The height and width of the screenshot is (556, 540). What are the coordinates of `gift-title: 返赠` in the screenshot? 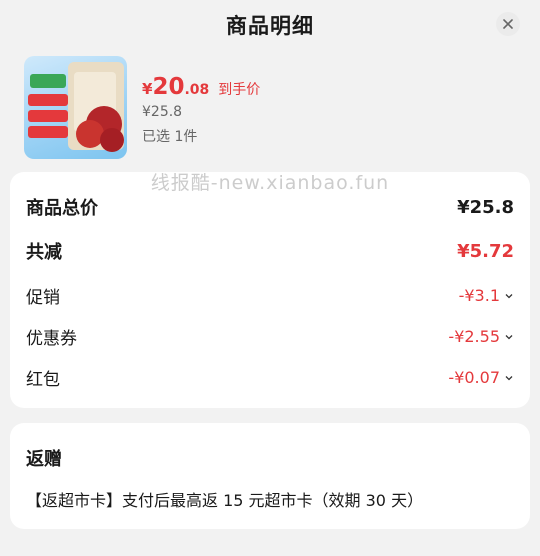 It's located at (44, 459).